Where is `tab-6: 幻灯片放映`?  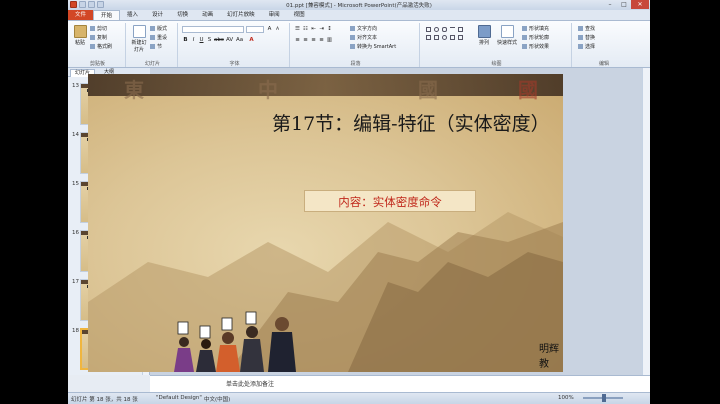 tab-6: 幻灯片放映 is located at coordinates (241, 15).